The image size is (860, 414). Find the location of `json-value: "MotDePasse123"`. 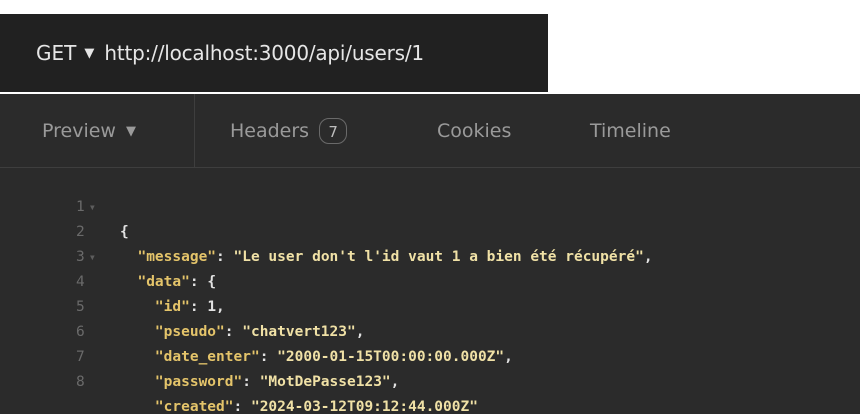

json-value: "MotDePasse123" is located at coordinates (325, 382).